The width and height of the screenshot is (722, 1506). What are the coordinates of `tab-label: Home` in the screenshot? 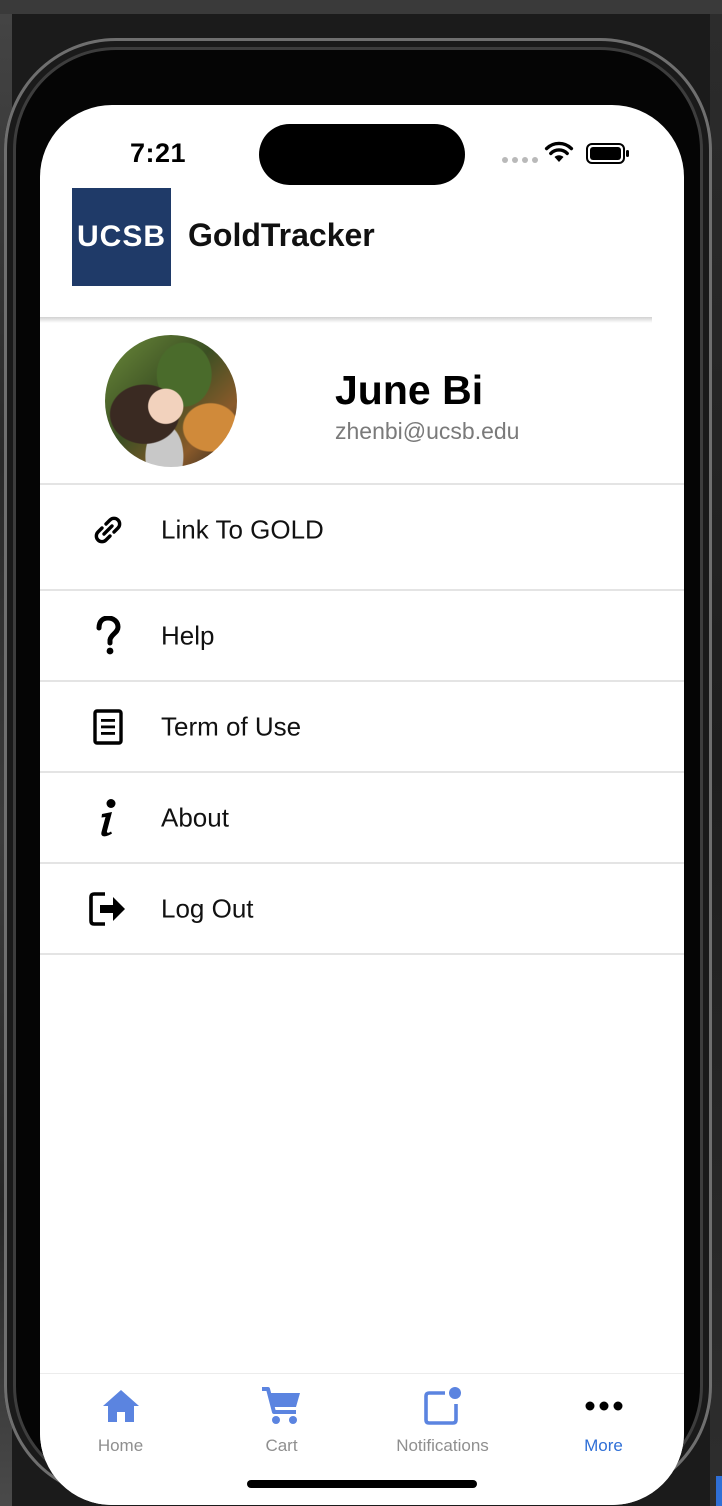 It's located at (120, 1445).